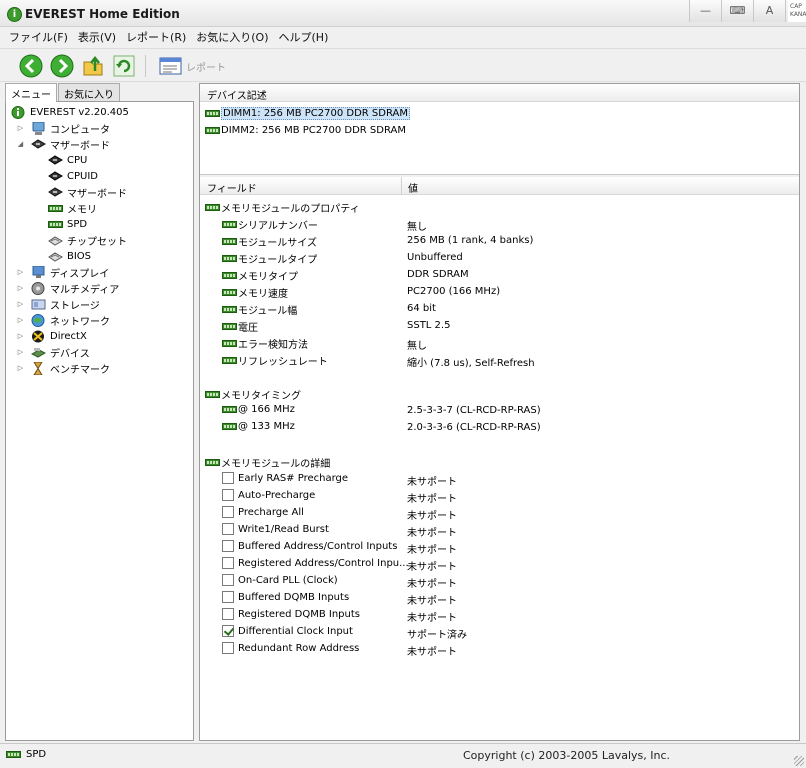 The image size is (806, 768). What do you see at coordinates (304, 37) in the screenshot?
I see `menu-help: ヘルプ(H)` at bounding box center [304, 37].